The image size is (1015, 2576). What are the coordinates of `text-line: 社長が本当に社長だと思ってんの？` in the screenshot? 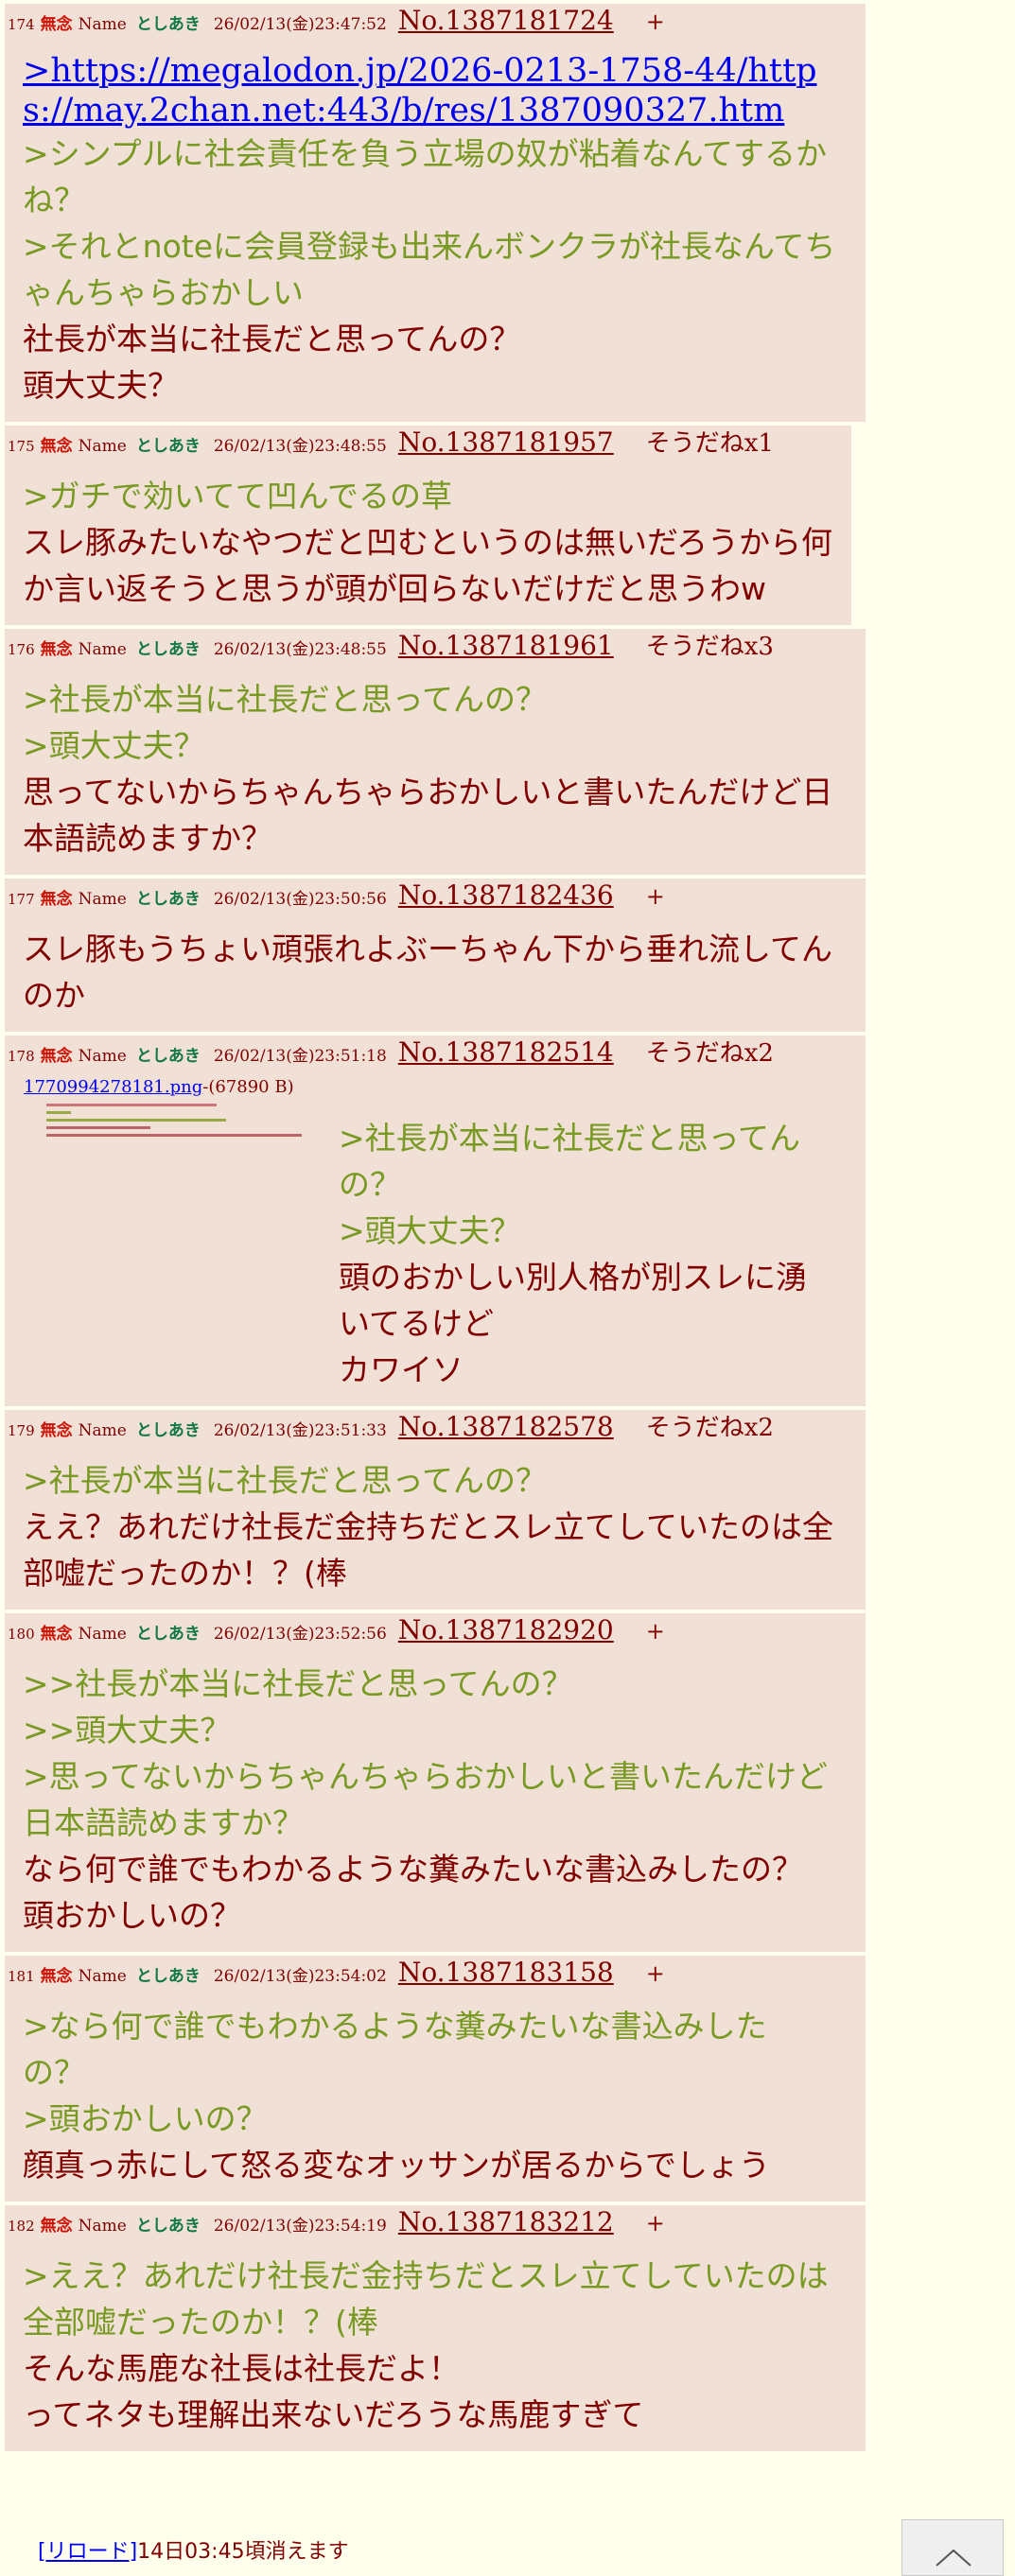 It's located at (272, 339).